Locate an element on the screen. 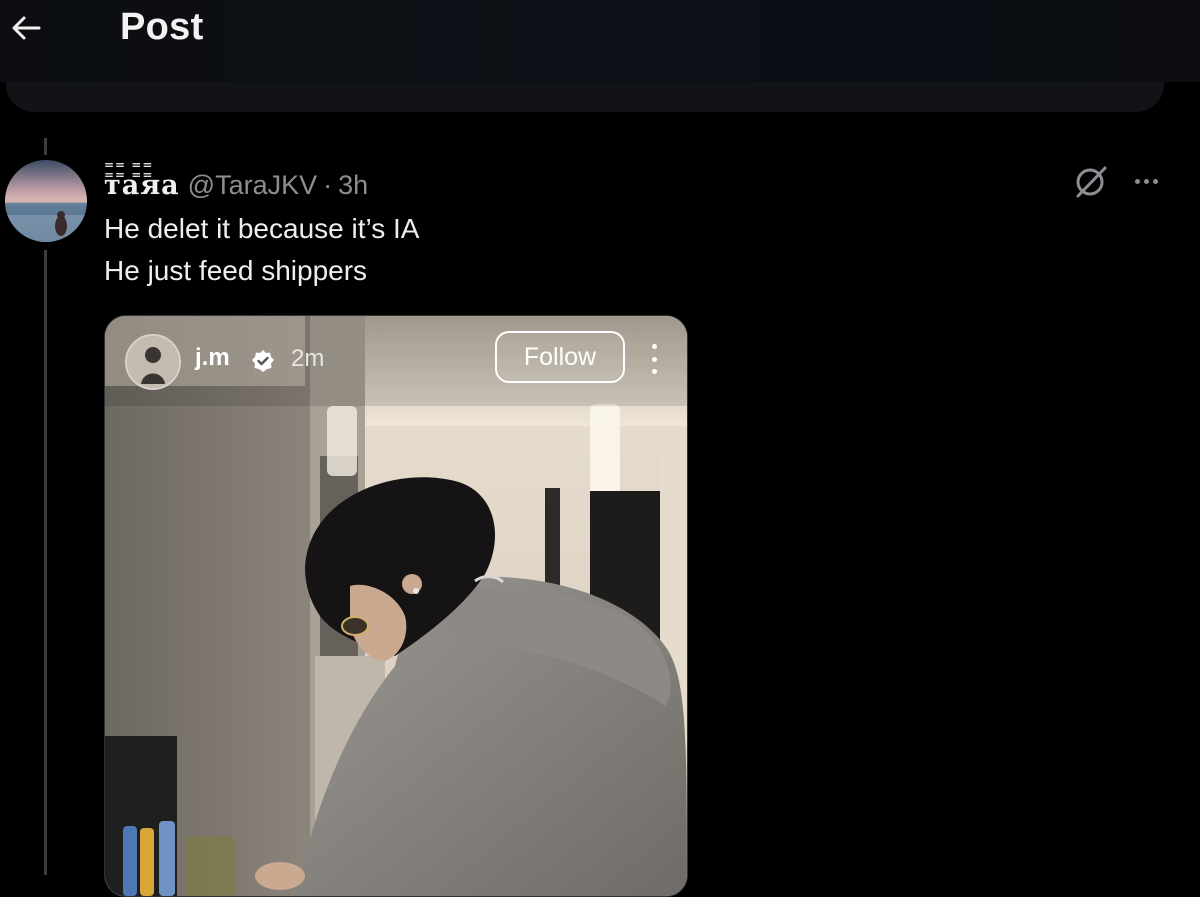  thread-line is located at coordinates (45, 562).